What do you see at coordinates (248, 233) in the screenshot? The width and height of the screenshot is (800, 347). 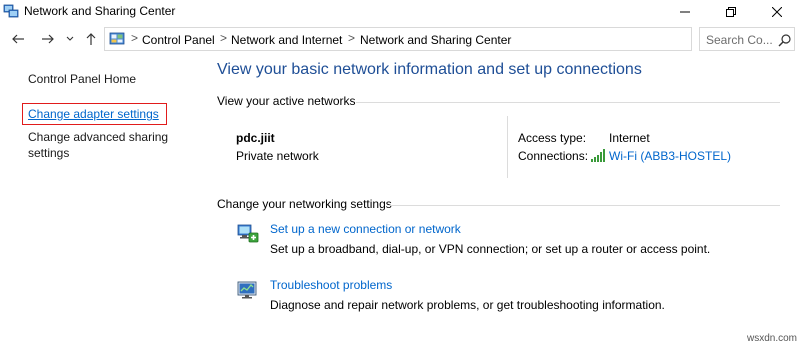 I see `new-connection-icon` at bounding box center [248, 233].